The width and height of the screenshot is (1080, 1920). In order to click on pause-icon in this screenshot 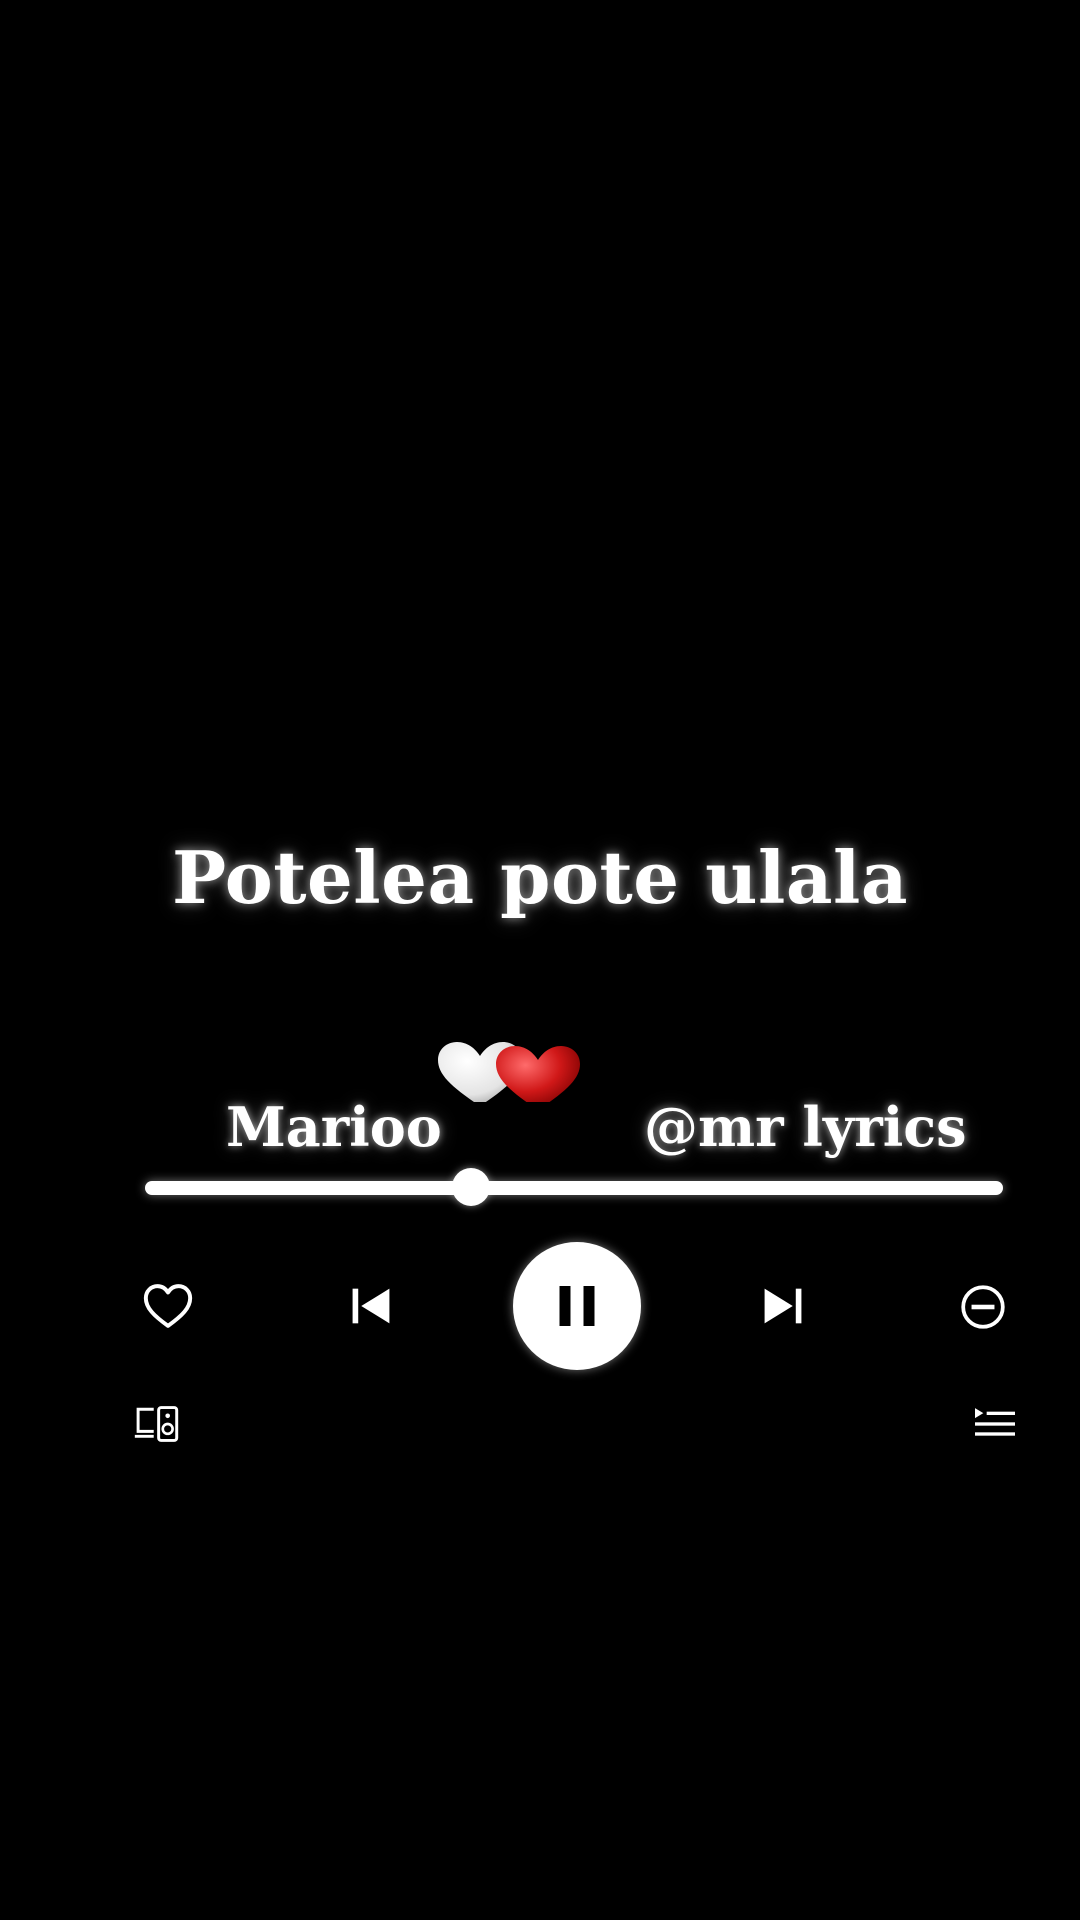, I will do `click(577, 1306)`.